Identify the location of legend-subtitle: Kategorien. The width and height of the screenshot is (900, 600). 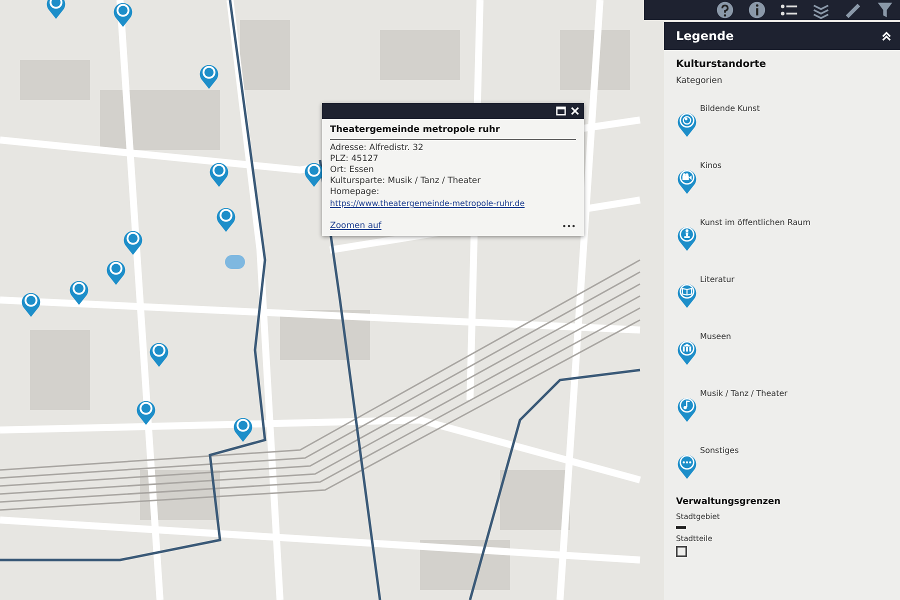
(700, 81).